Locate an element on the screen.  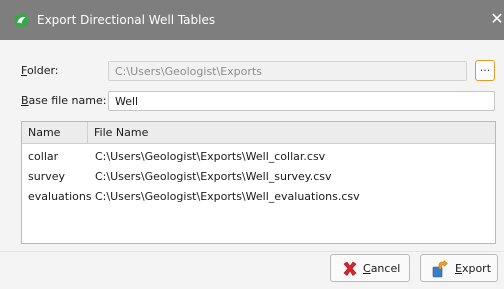
base-file-name-label: Base file name: is located at coordinates (64, 100).